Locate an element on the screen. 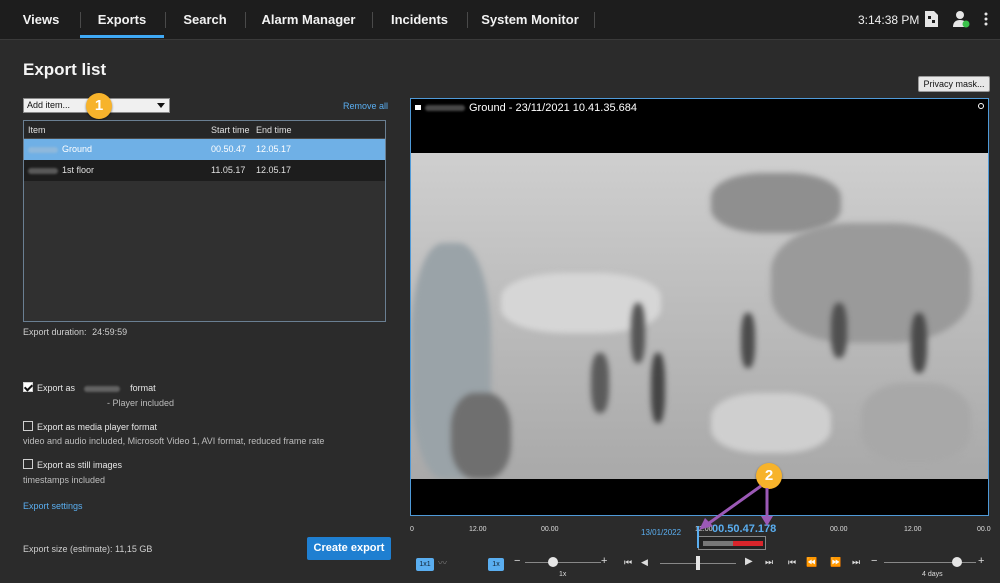  next-frame-icon: ⏭ is located at coordinates (769, 562).